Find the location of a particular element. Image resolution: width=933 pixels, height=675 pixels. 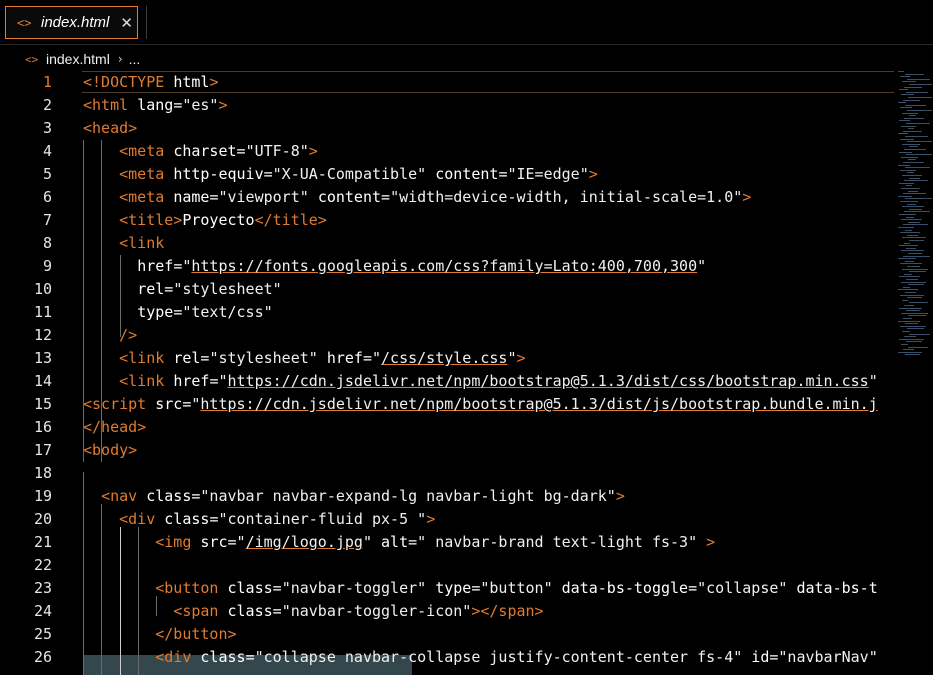

code-line: 8 <link is located at coordinates (466, 243).